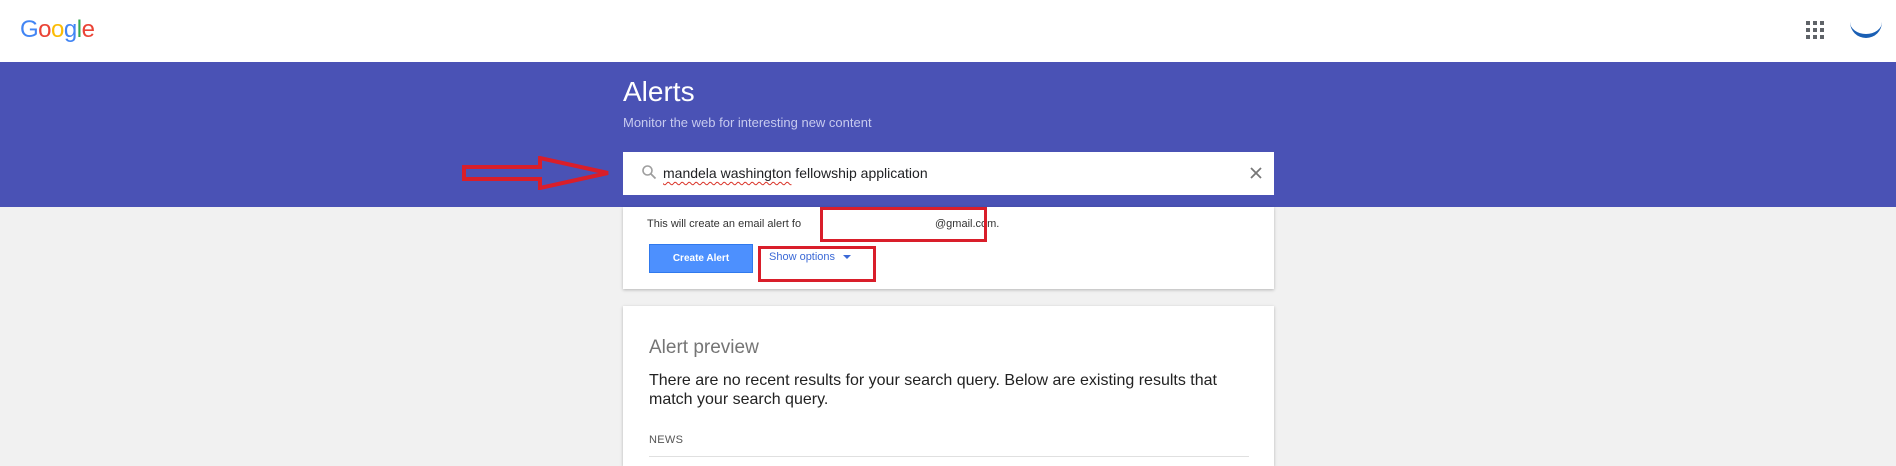  I want to click on logo-letter: G, so click(29, 29).